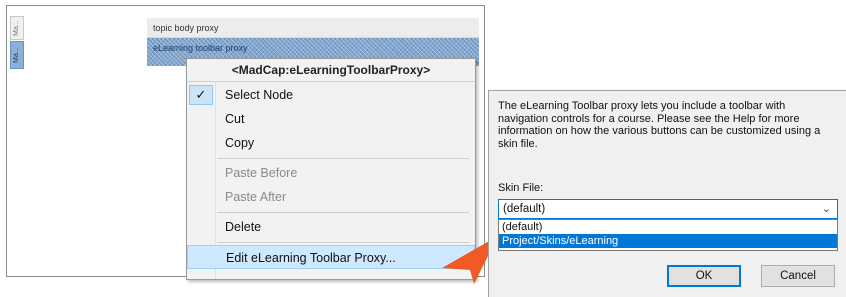  I want to click on menu-item-label: Copy, so click(240, 143).